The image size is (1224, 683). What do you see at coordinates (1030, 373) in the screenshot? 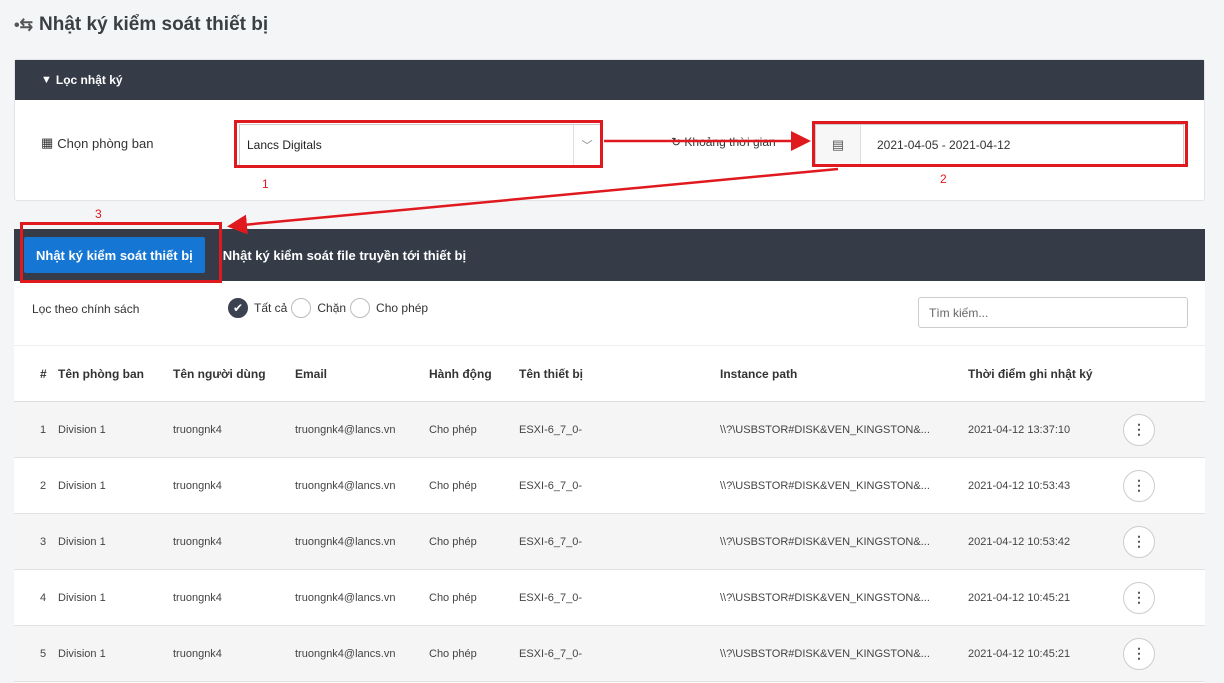
I see `col-logged-time: Thời điểm ghi nhật ký` at bounding box center [1030, 373].